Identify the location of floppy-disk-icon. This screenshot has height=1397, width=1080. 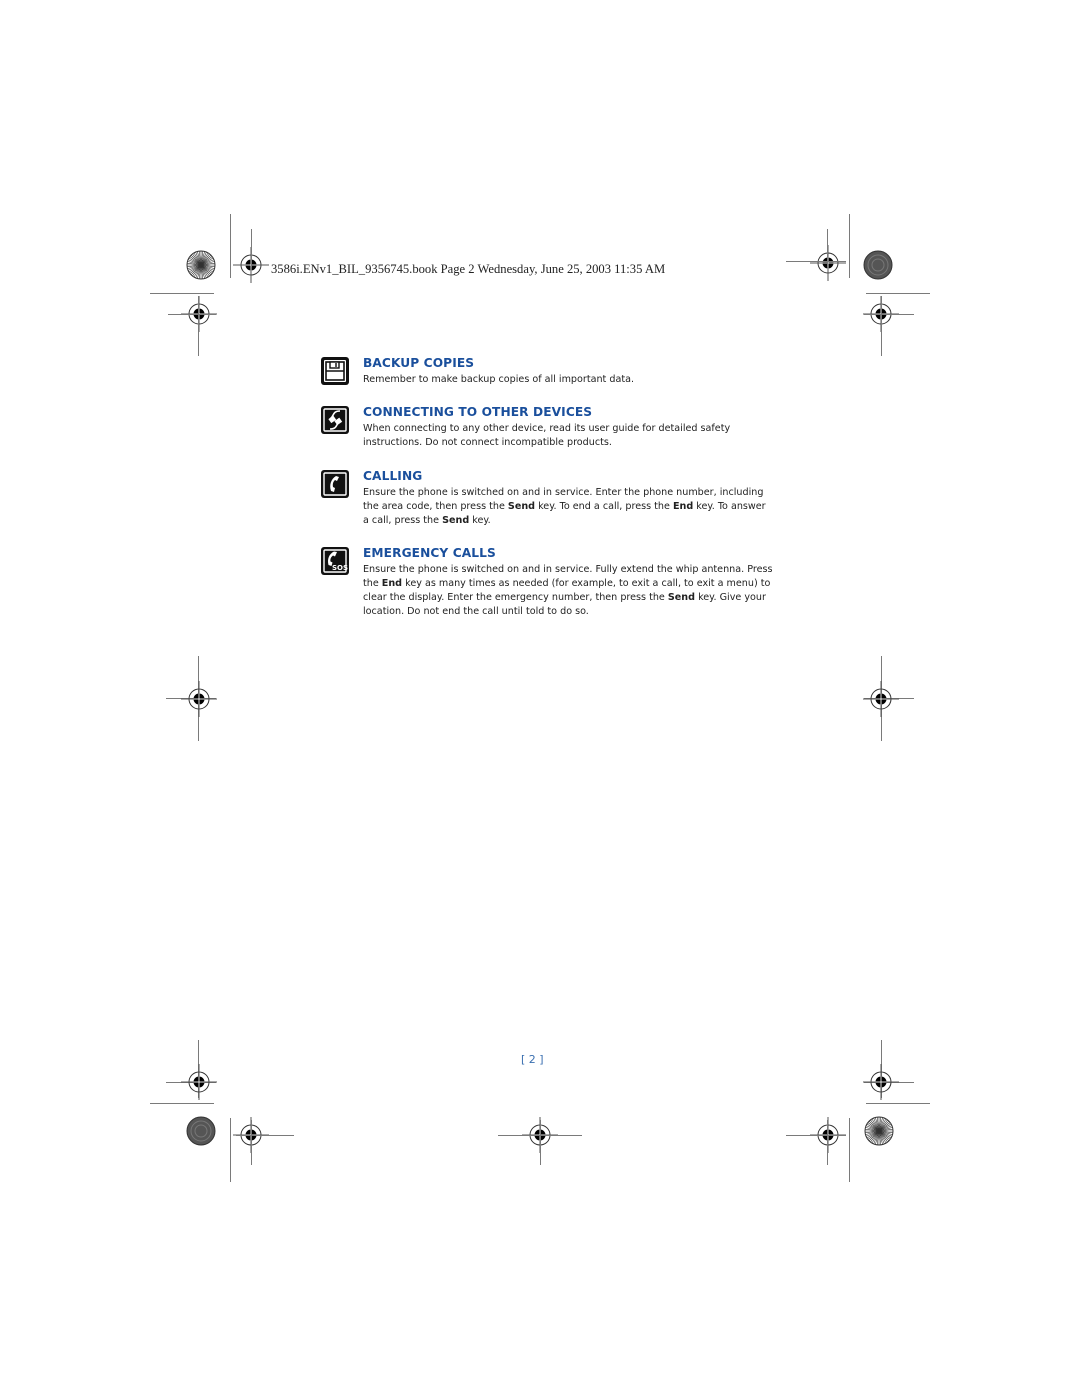
(335, 371).